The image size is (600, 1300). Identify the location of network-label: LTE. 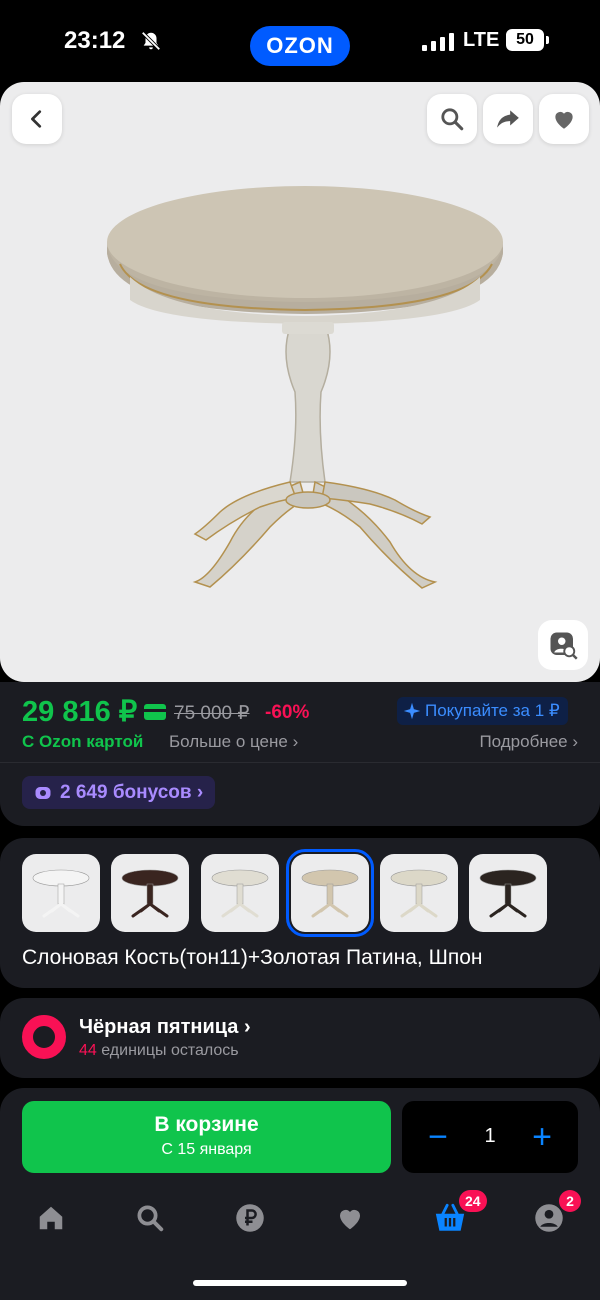
(481, 40).